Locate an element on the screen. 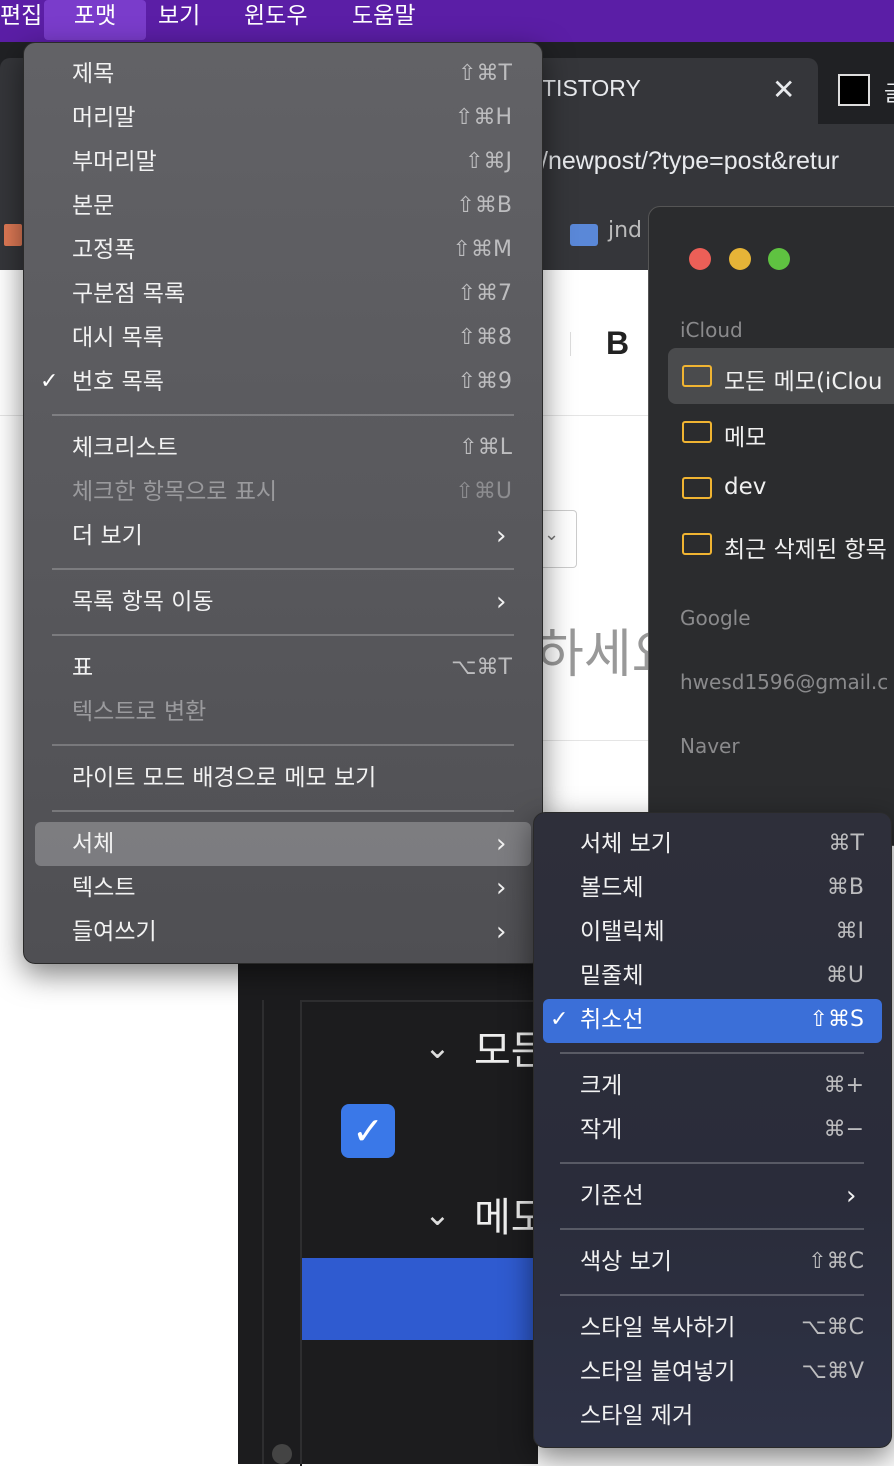  menu-help: 도움말 is located at coordinates (383, 20).